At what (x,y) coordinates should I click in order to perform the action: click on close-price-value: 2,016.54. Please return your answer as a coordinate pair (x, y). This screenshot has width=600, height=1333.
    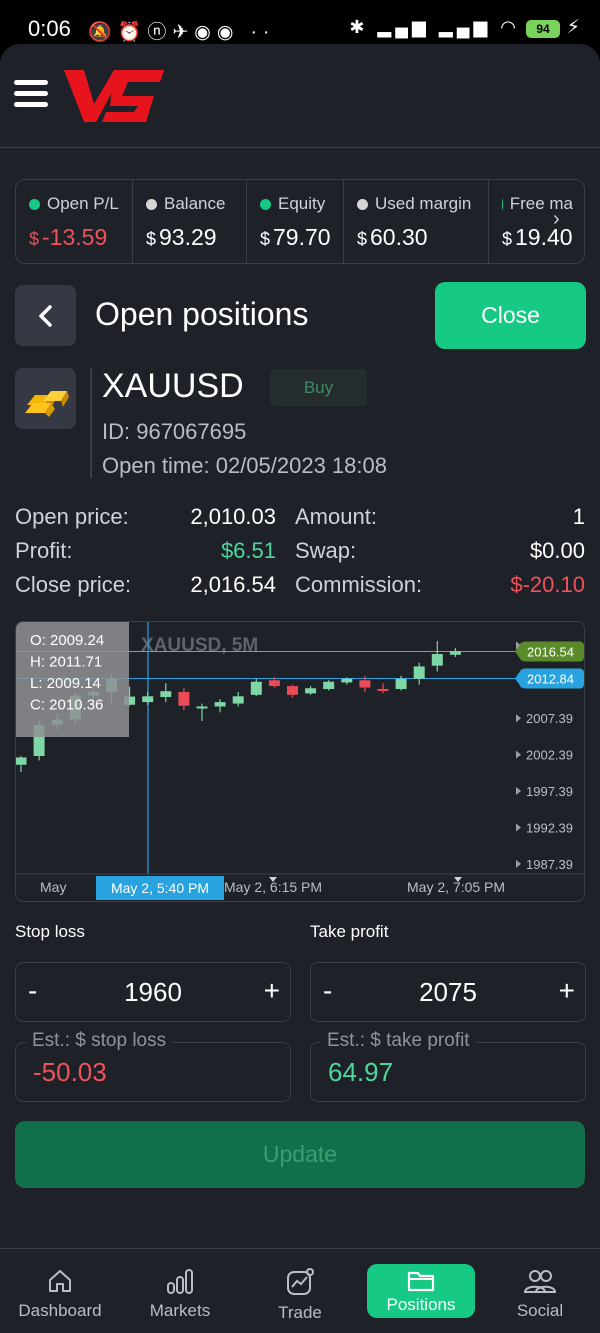
    Looking at the image, I should click on (233, 584).